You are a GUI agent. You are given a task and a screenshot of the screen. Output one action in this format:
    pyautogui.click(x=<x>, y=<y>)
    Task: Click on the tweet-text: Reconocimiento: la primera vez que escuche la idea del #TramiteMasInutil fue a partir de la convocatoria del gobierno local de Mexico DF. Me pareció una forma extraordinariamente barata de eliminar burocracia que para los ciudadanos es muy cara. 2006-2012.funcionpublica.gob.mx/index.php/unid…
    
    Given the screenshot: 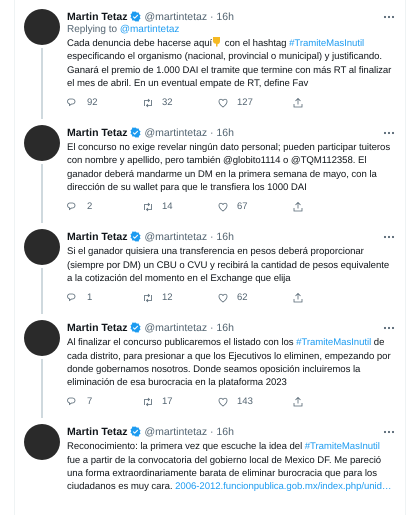 What is the action you would take?
    pyautogui.click(x=229, y=467)
    